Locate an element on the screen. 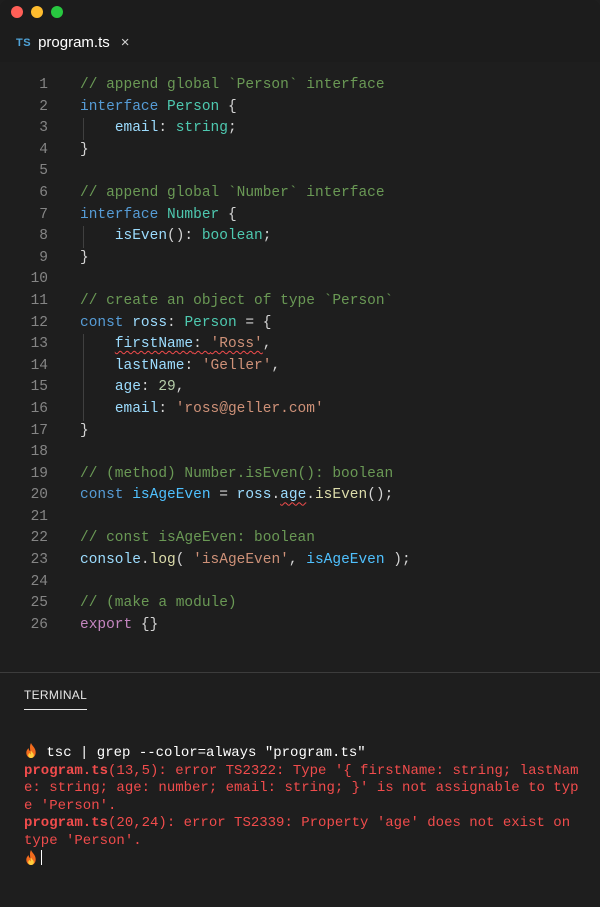 The height and width of the screenshot is (907, 600). close-window-button is located at coordinates (17, 12).